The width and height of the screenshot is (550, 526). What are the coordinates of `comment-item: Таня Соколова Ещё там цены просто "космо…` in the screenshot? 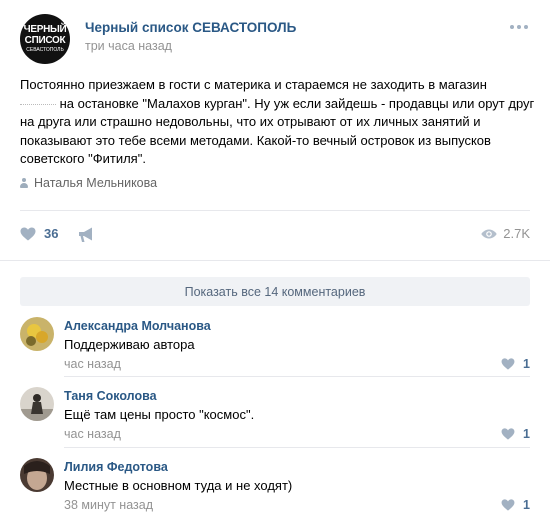 It's located at (275, 417).